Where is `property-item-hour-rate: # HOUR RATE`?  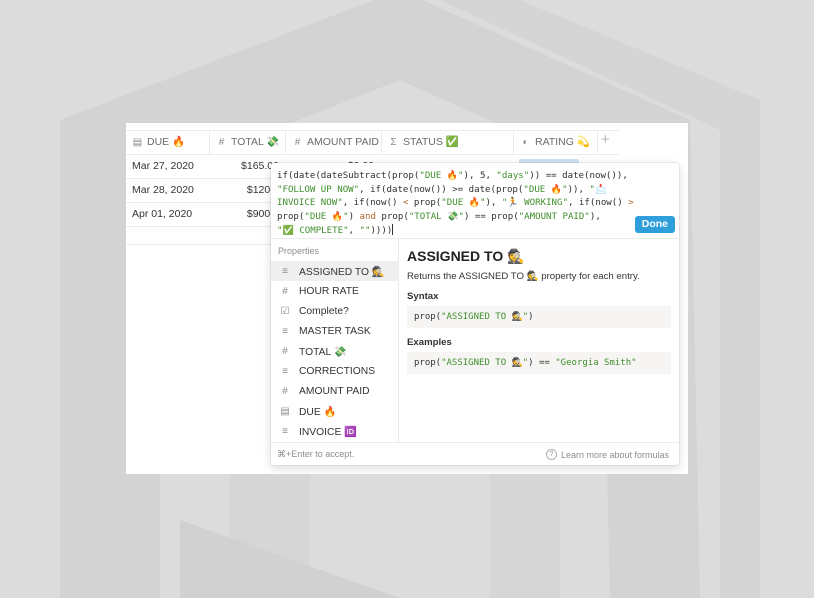 property-item-hour-rate: # HOUR RATE is located at coordinates (334, 291).